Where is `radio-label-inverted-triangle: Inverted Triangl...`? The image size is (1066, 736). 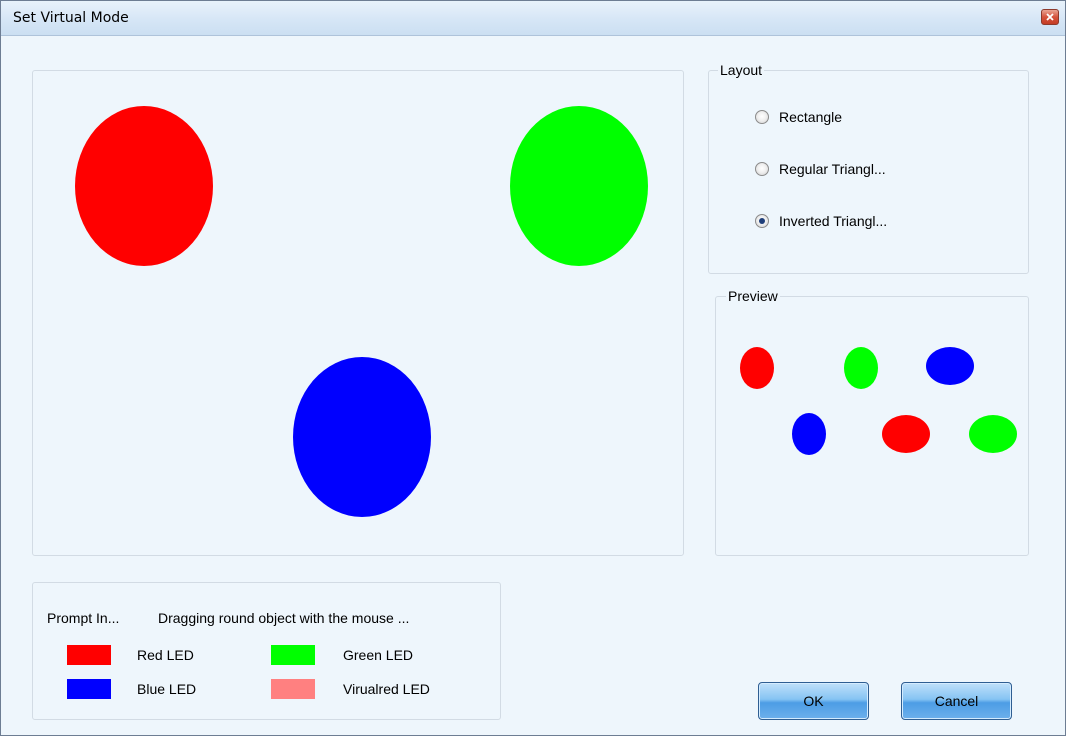
radio-label-inverted-triangle: Inverted Triangl... is located at coordinates (833, 221).